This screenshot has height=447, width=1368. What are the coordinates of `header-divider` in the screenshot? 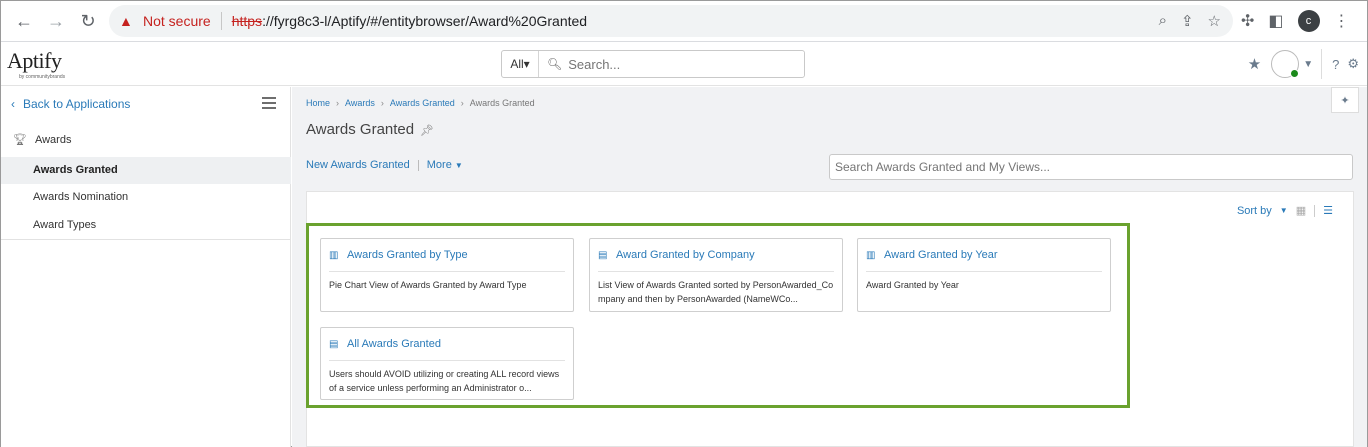 It's located at (1322, 64).